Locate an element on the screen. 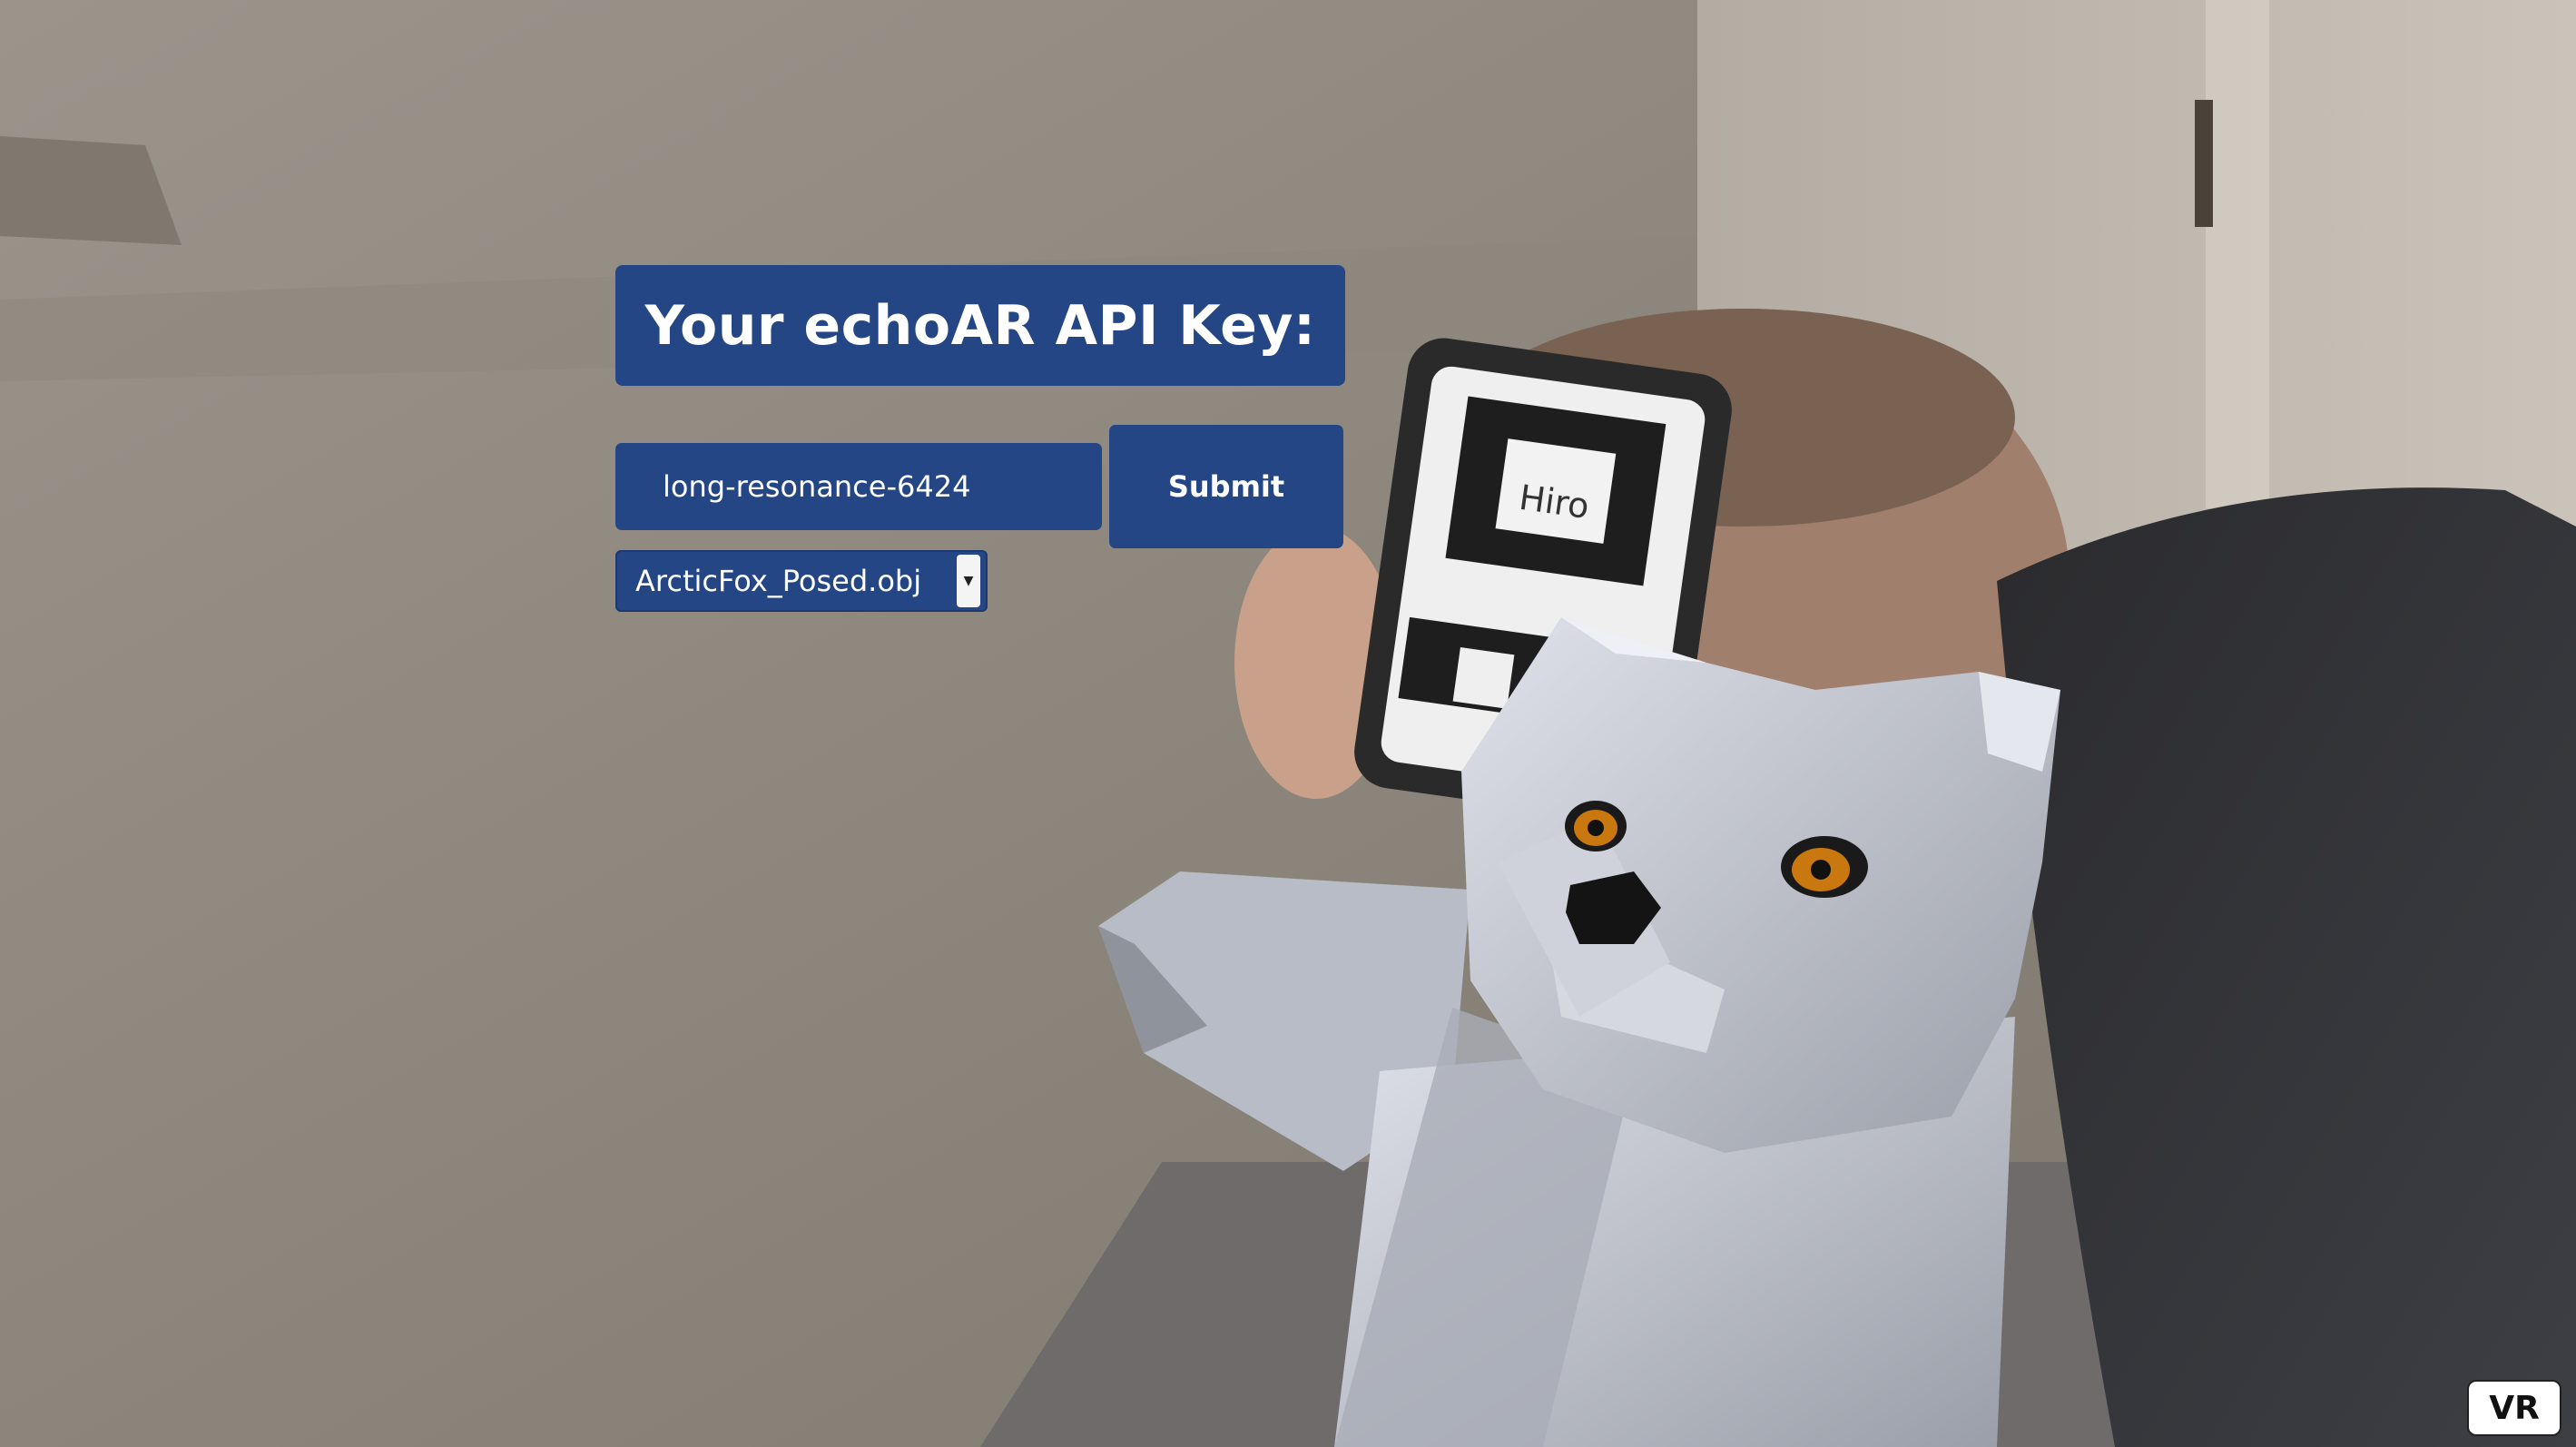 This screenshot has height=1447, width=2576. page-title: Your echoAR API Key: is located at coordinates (980, 325).